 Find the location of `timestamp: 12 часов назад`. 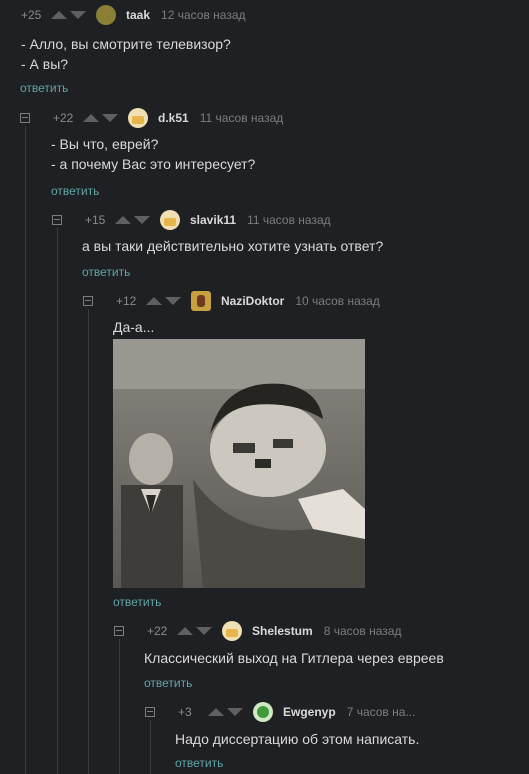

timestamp: 12 часов назад is located at coordinates (203, 15).